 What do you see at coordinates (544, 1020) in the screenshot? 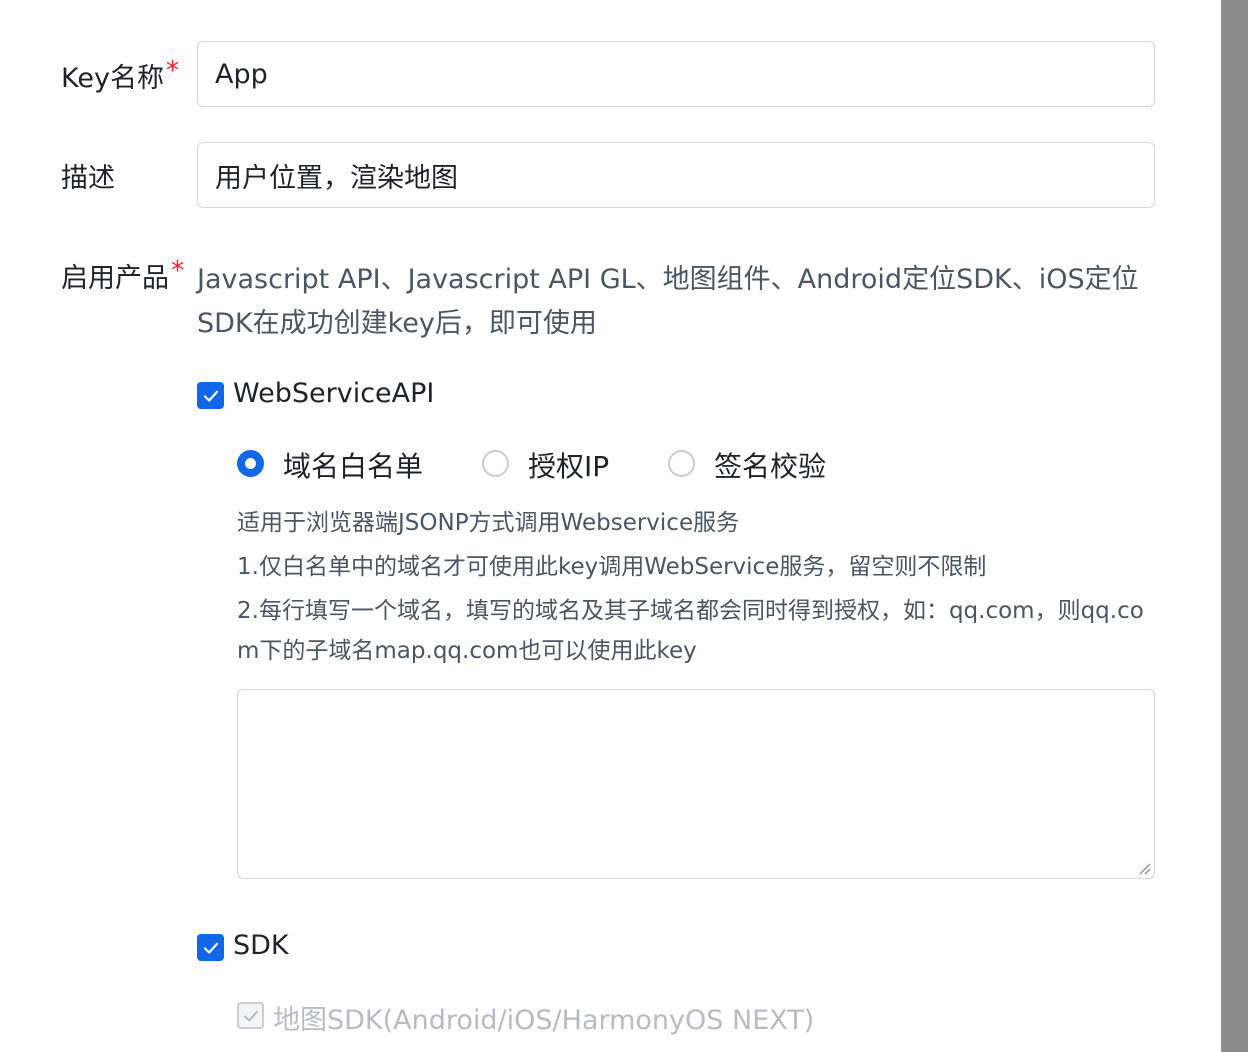
I see `map-sdk-checkbox-label: 地图SDK(Android/iOS/HarmonyOS NEXT)` at bounding box center [544, 1020].